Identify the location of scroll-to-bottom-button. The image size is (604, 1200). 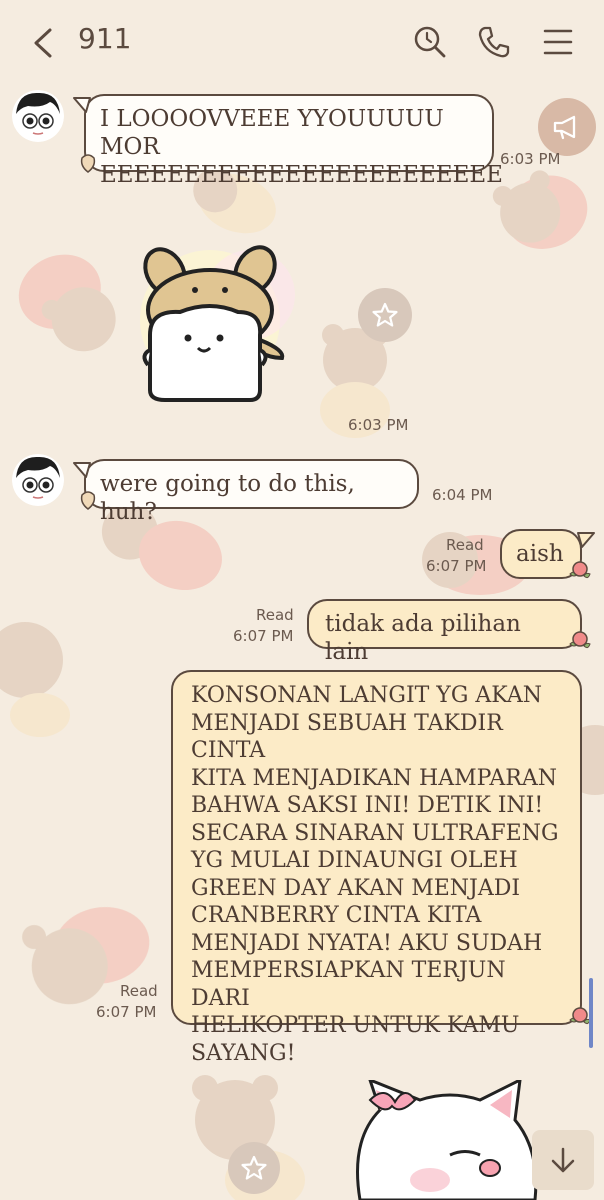
(563, 1160).